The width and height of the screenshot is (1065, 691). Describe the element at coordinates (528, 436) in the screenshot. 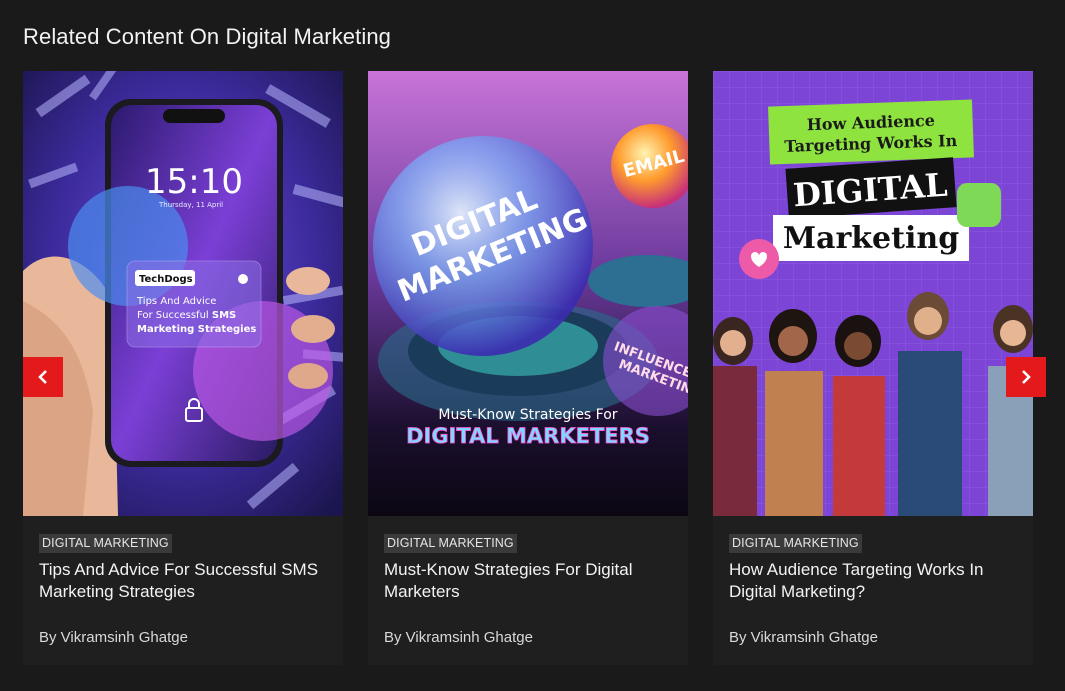

I see `svg-text: DIGITAL MARKETERS` at that location.